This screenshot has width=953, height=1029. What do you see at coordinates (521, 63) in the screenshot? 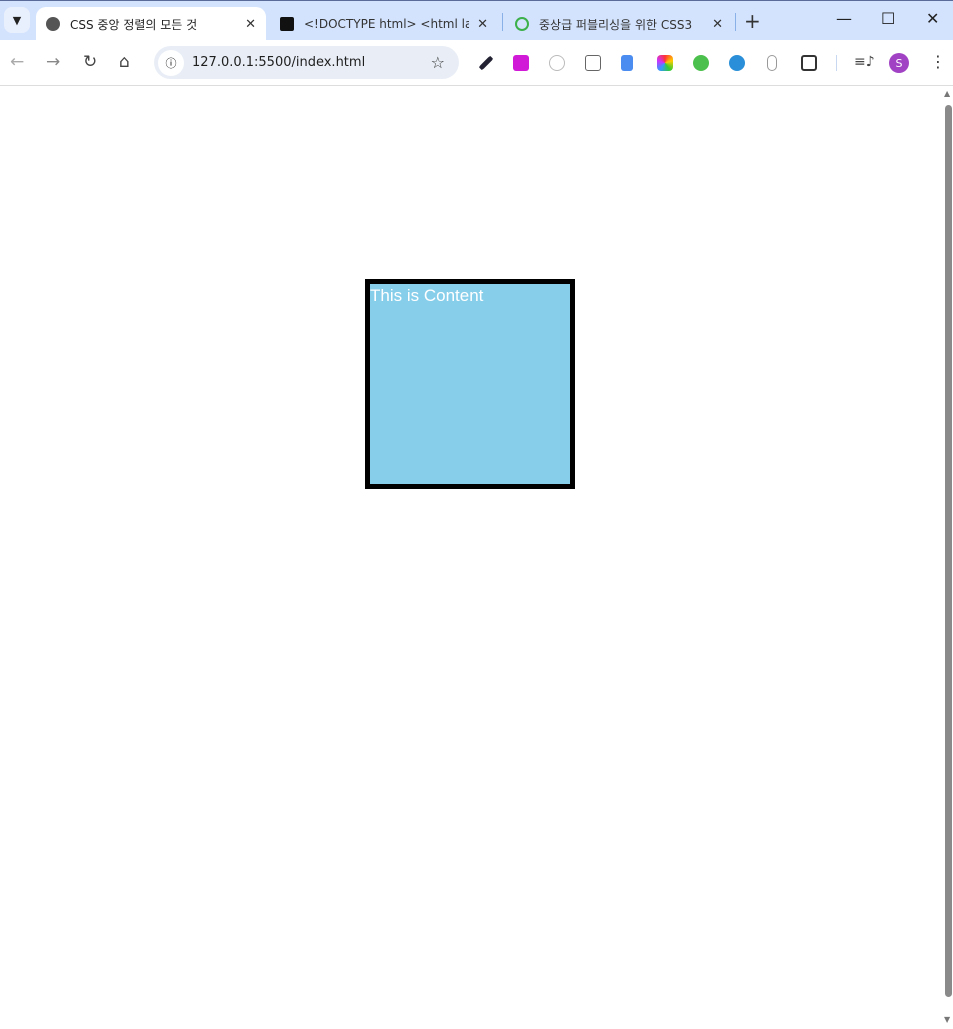
I see `download-icon` at bounding box center [521, 63].